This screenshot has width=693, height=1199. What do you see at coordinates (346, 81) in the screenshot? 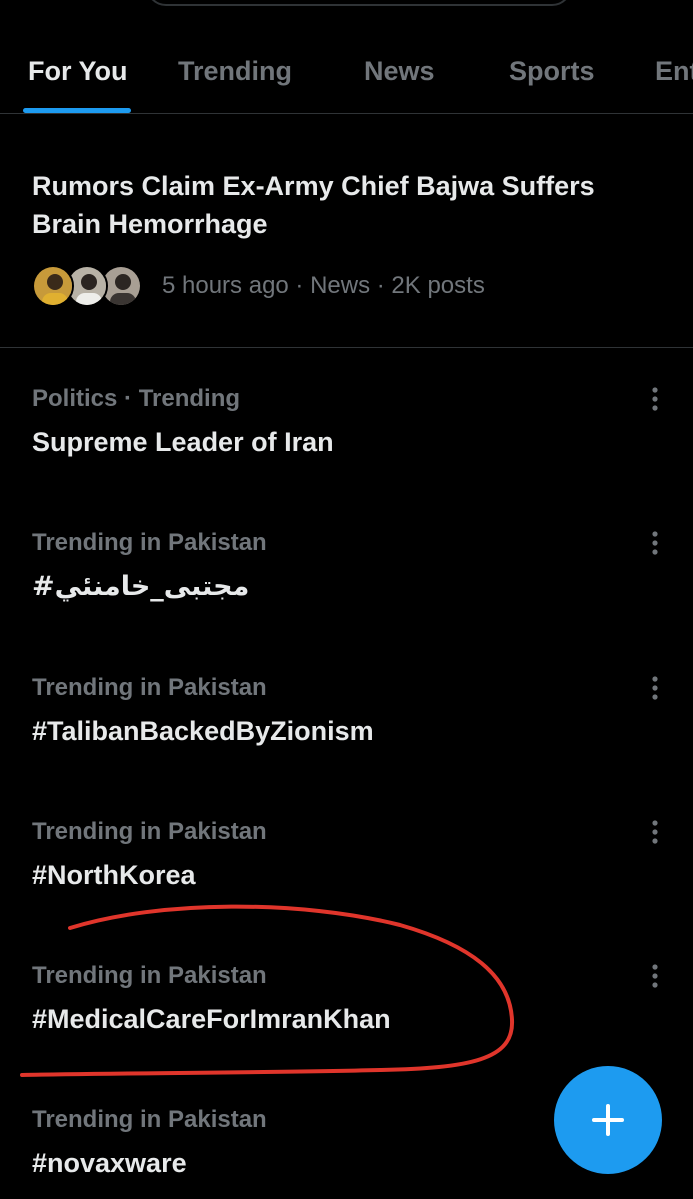
I see `explore-tabs: For You Trending News Sports Ent` at bounding box center [346, 81].